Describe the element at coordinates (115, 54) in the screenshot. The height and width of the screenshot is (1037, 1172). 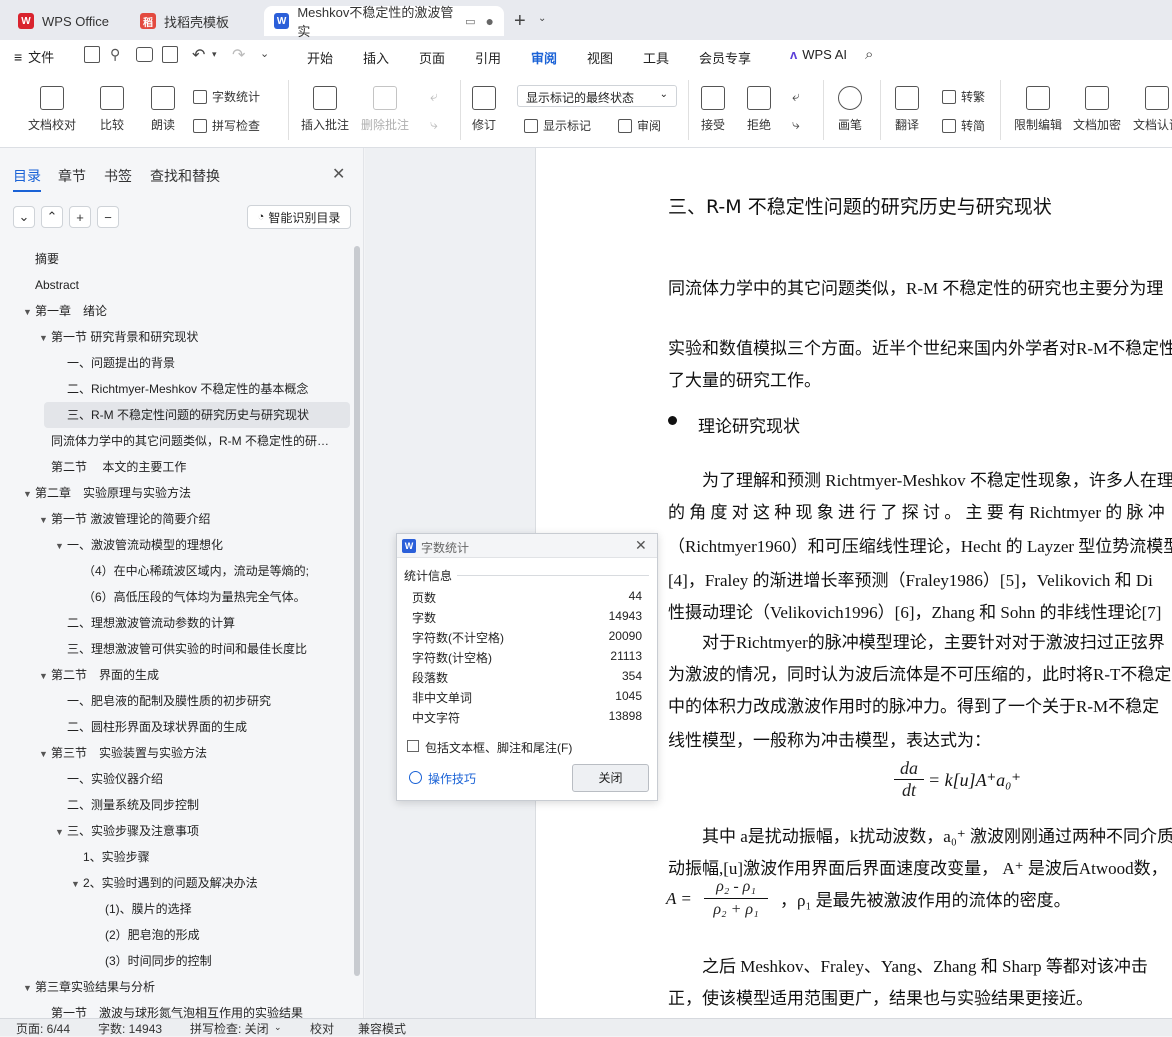
I see `link-icon: ⚲` at that location.